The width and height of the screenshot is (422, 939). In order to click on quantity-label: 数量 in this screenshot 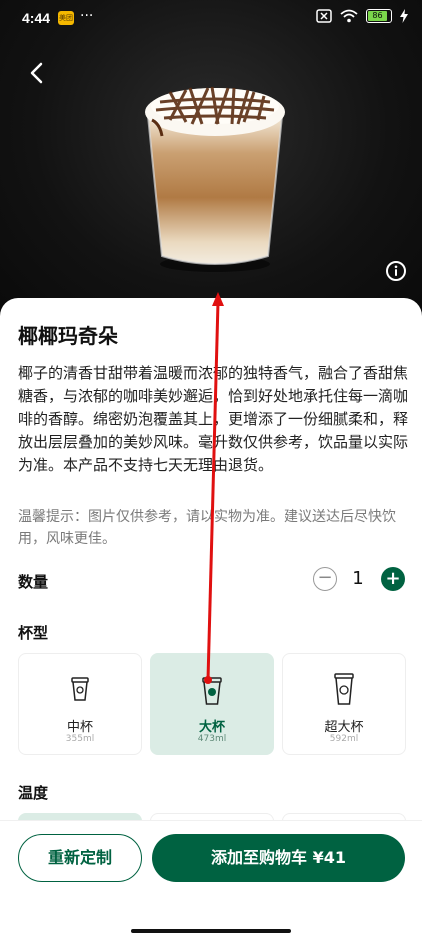, I will do `click(33, 582)`.